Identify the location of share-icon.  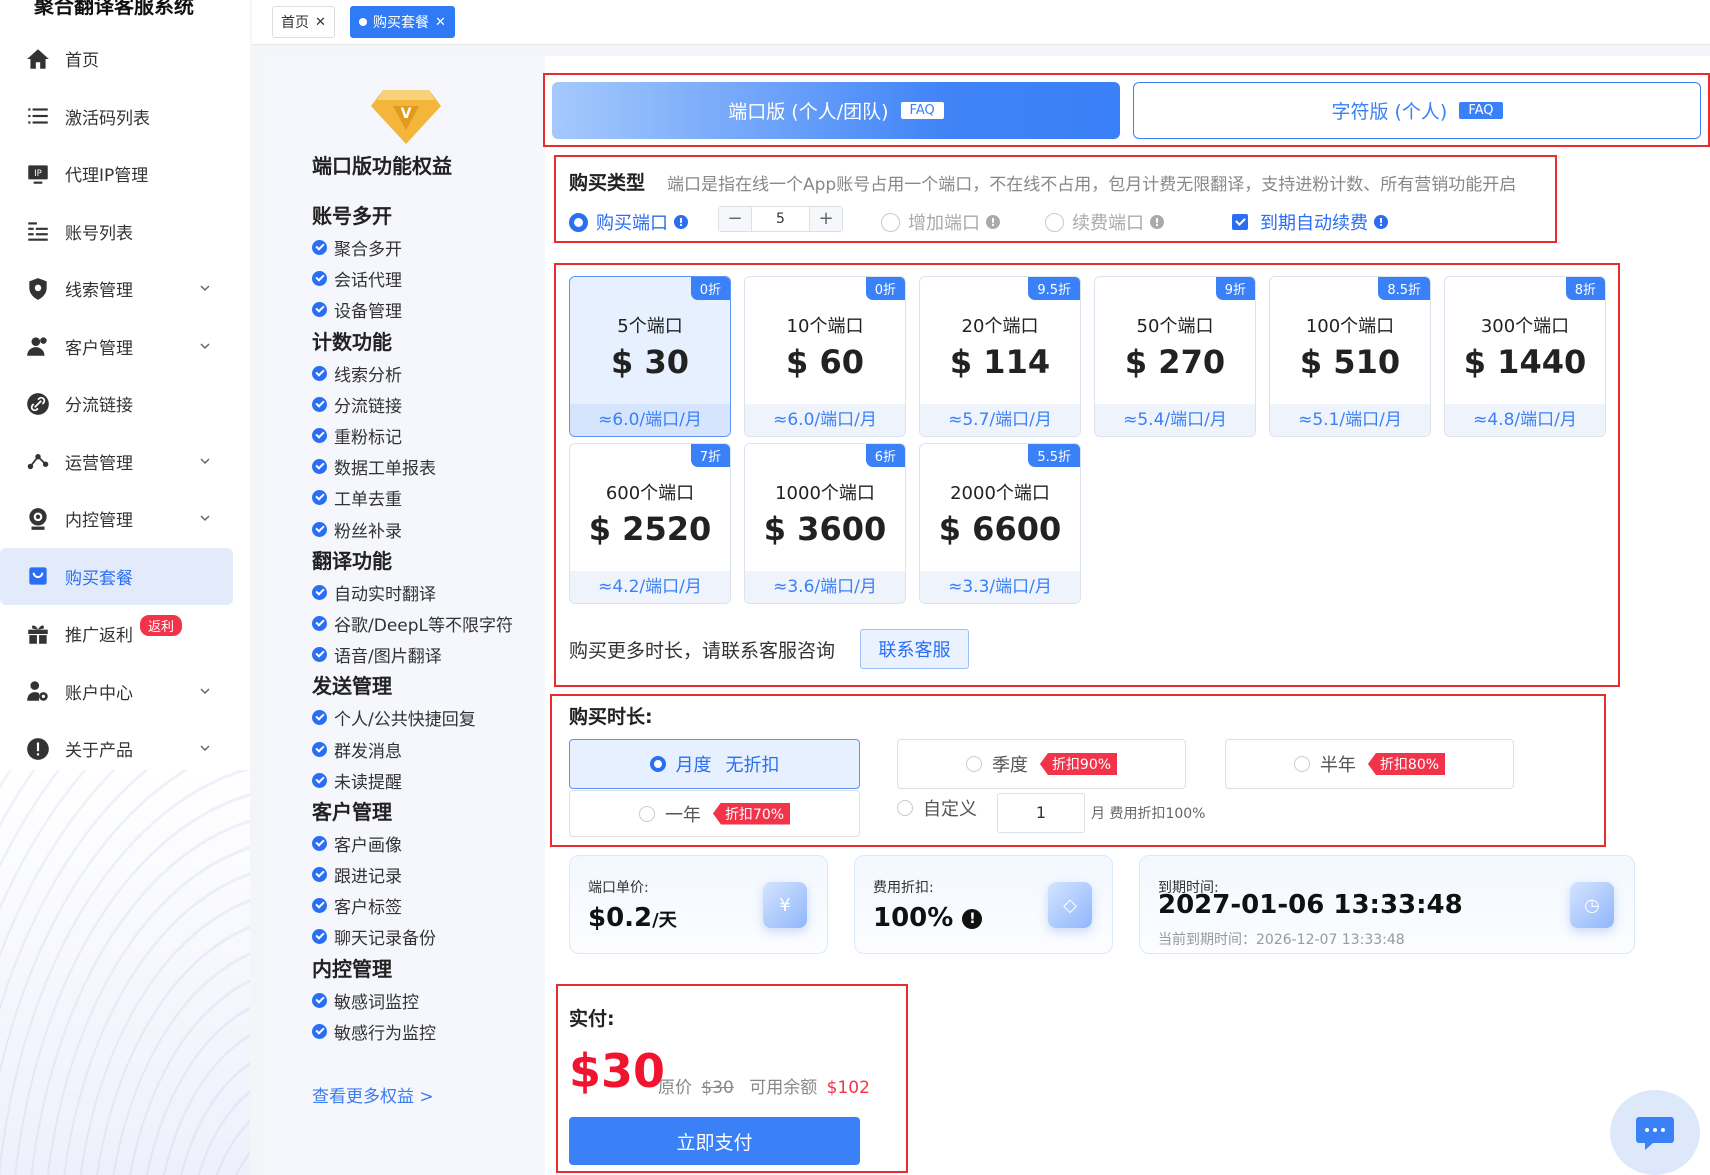
(38, 461).